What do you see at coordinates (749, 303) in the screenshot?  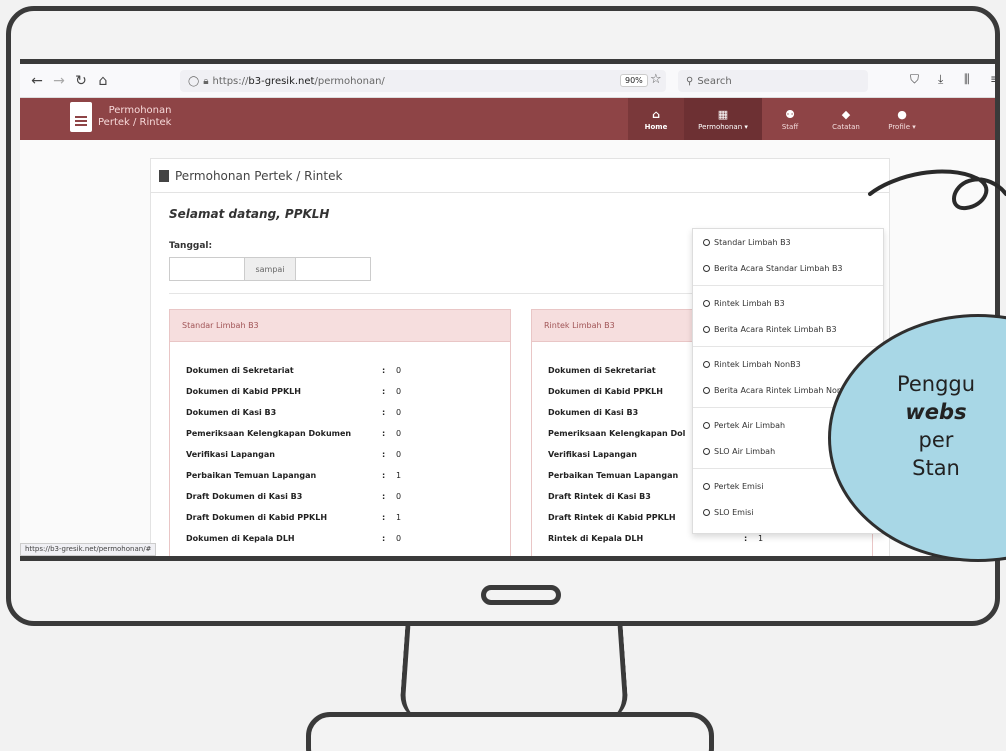 I see `dropdown-item-label: Rintek Limbah B3` at bounding box center [749, 303].